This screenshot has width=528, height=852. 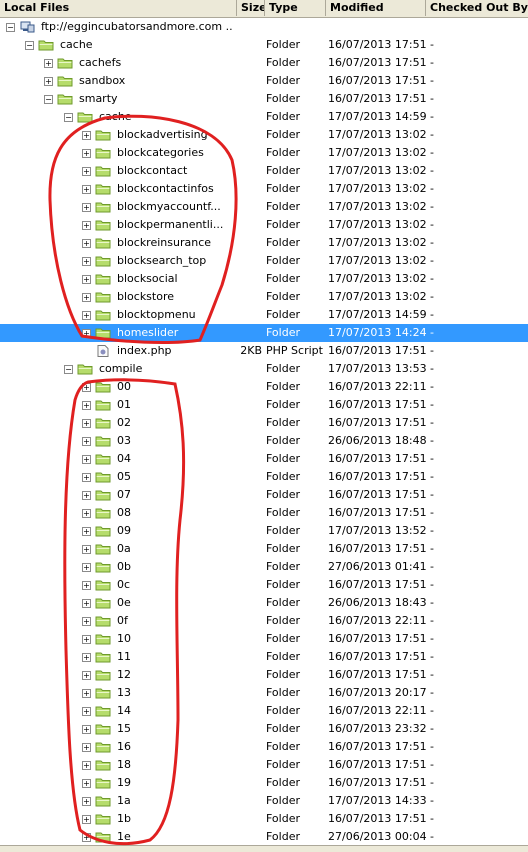 I want to click on annotation-circle-compile-folders, so click(x=124, y=612).